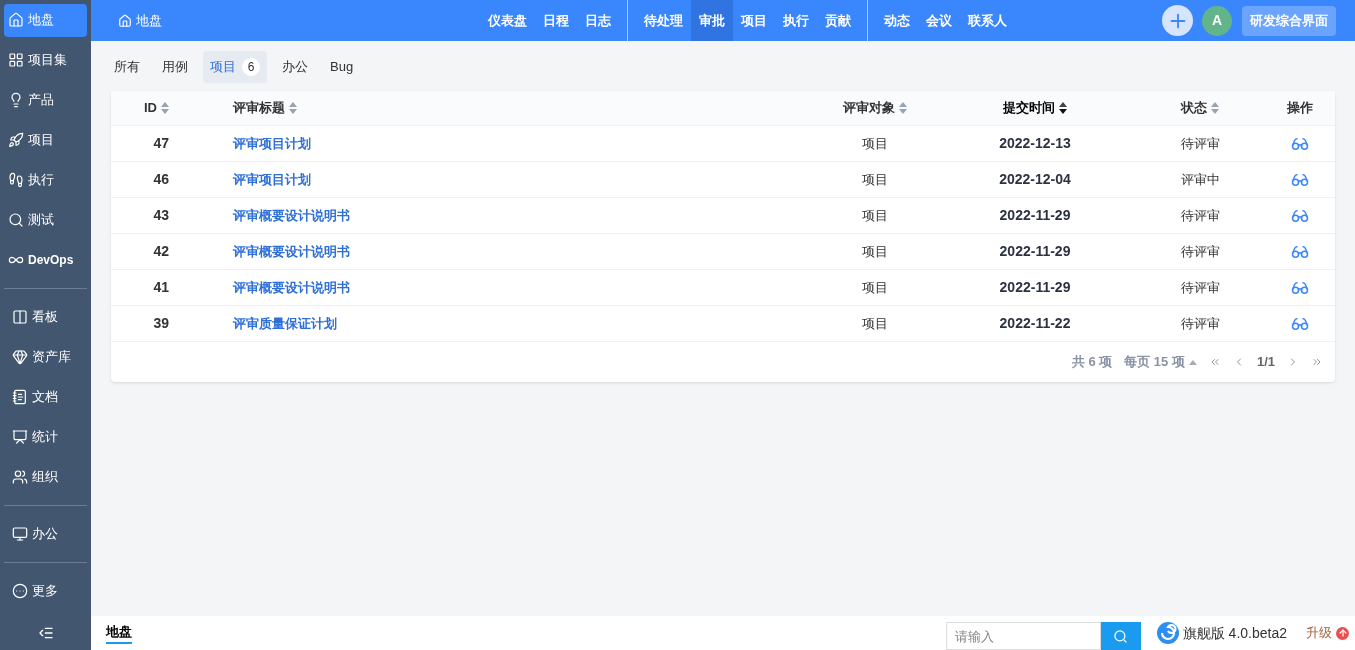 The height and width of the screenshot is (650, 1355). I want to click on table-cell-text: 2022-11-22, so click(1035, 323).